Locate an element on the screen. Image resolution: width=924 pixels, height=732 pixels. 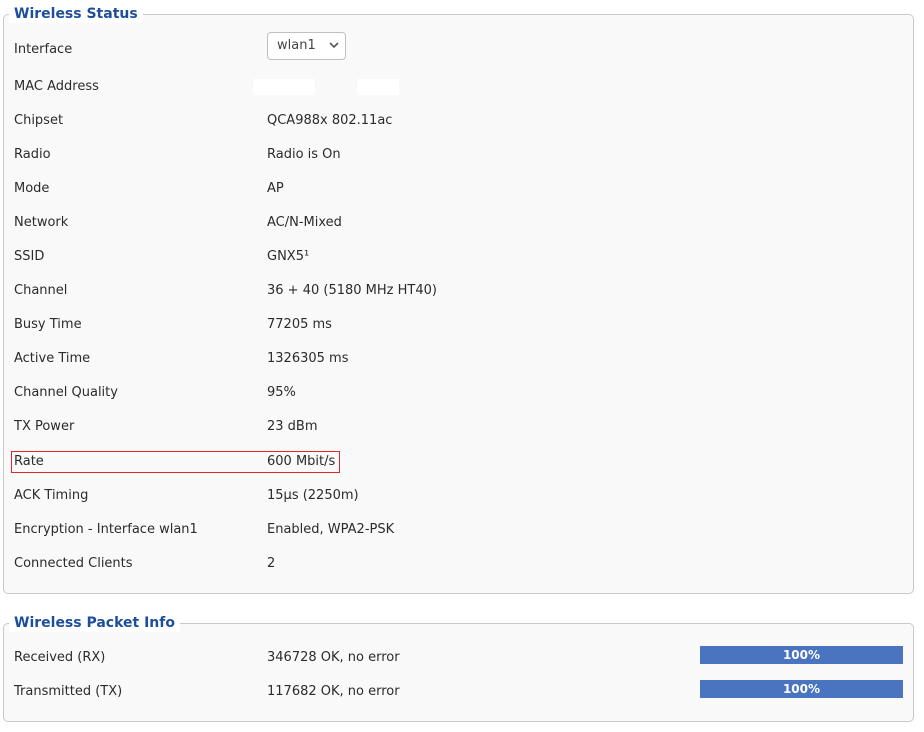
network-row: Network AC/N-Mixed is located at coordinates (458, 223).